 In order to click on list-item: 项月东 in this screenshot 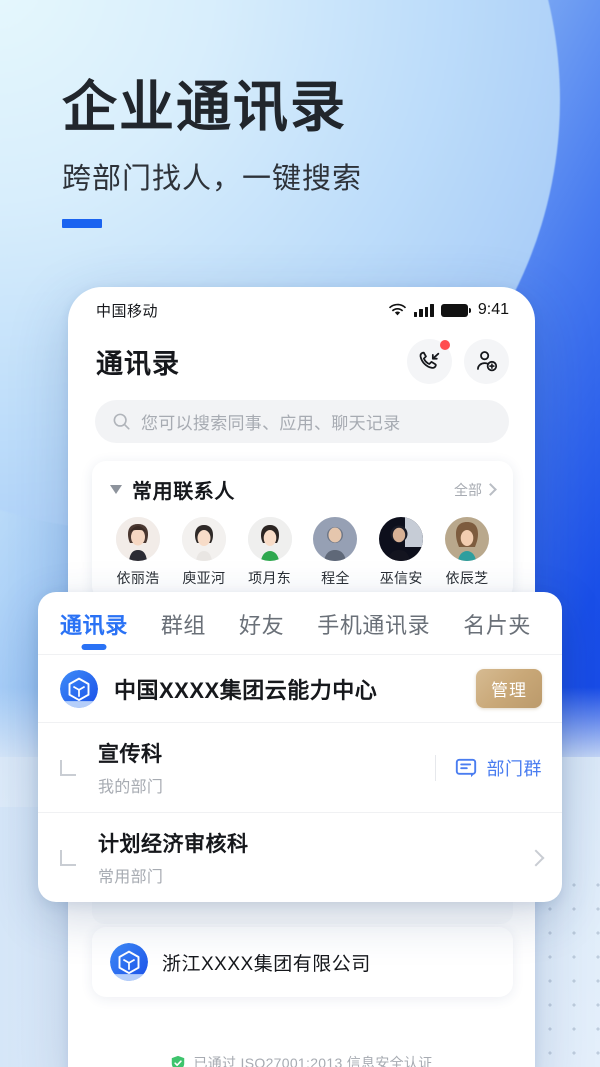, I will do `click(270, 552)`.